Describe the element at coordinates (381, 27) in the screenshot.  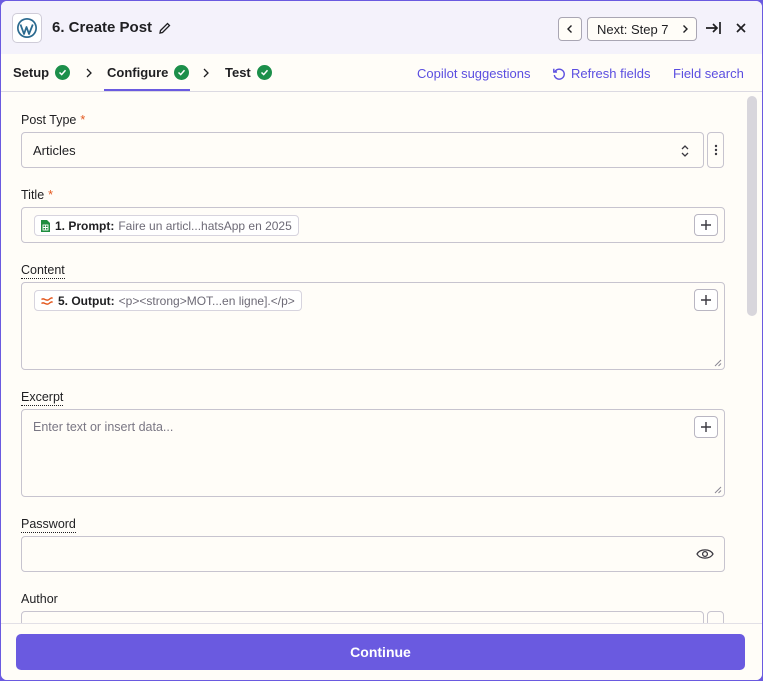
I see `panel-header: 6. Create Post Next: Step 7` at that location.